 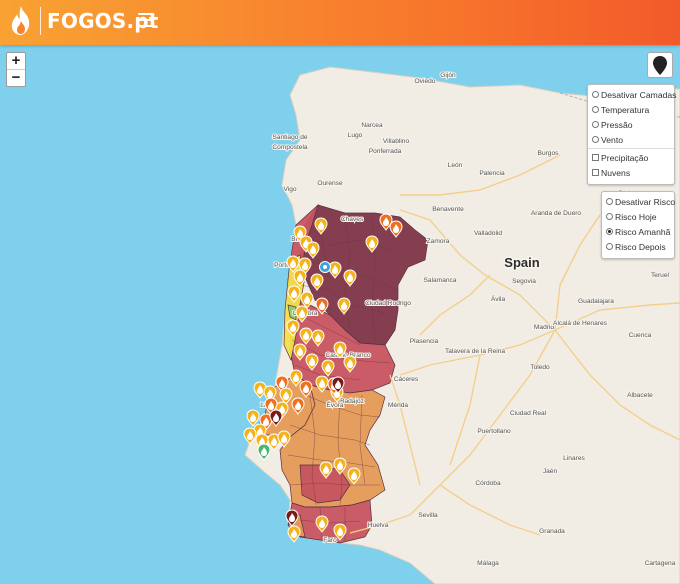 I want to click on hamburger-menu-icon, so click(x=146, y=20).